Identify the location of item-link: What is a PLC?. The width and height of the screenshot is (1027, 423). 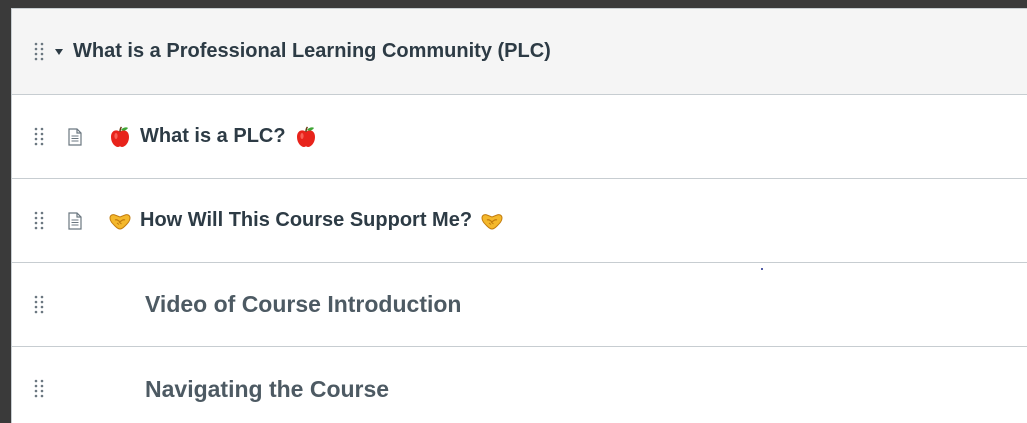
(213, 137).